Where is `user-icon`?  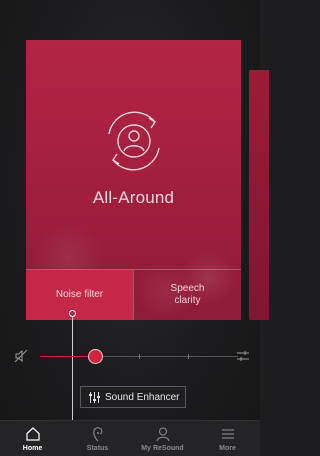 user-icon is located at coordinates (162, 434).